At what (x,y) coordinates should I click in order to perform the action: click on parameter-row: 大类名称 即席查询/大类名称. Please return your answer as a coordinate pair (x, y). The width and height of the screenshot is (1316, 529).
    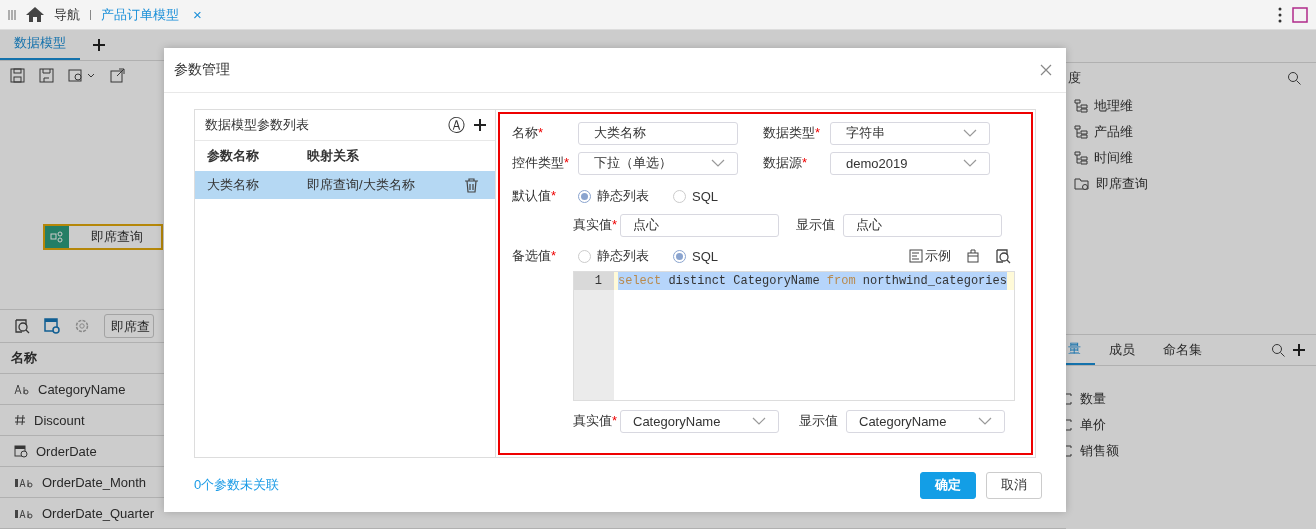
    Looking at the image, I should click on (345, 185).